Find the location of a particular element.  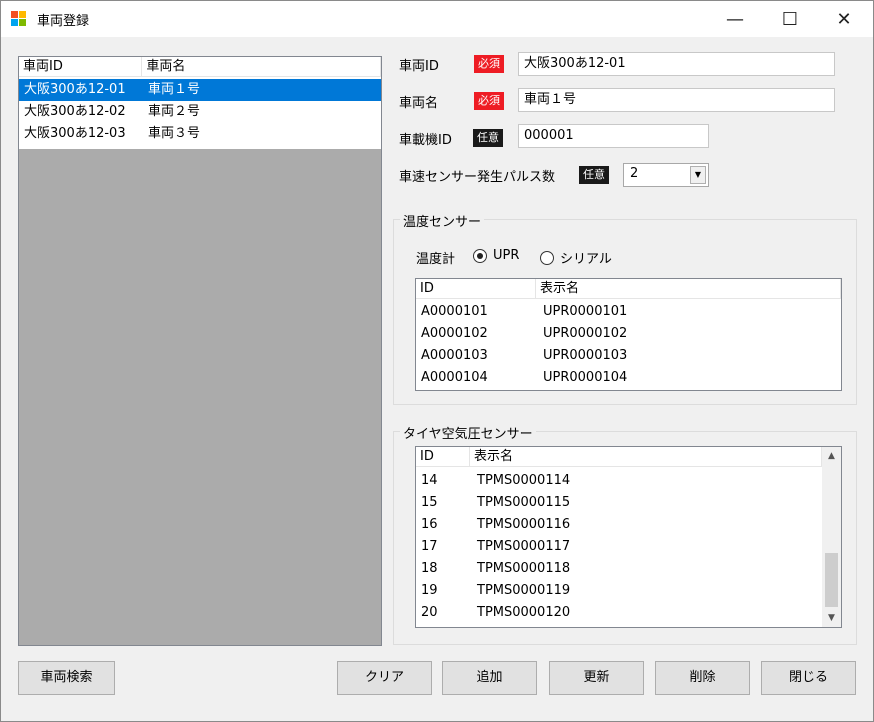

vehicle-id-label: 車両ID is located at coordinates (419, 66).